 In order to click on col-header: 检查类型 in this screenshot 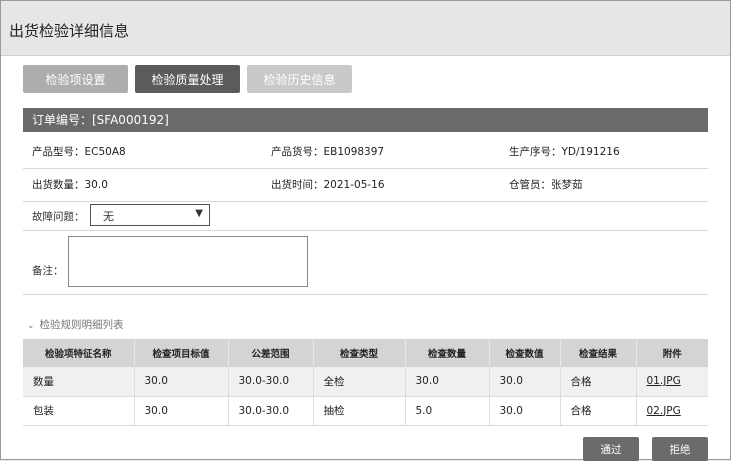, I will do `click(359, 353)`.